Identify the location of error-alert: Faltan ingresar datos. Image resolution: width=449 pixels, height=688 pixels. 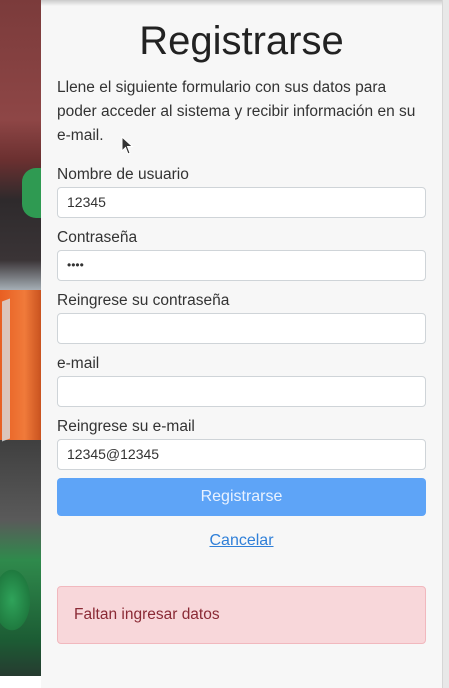
(241, 615).